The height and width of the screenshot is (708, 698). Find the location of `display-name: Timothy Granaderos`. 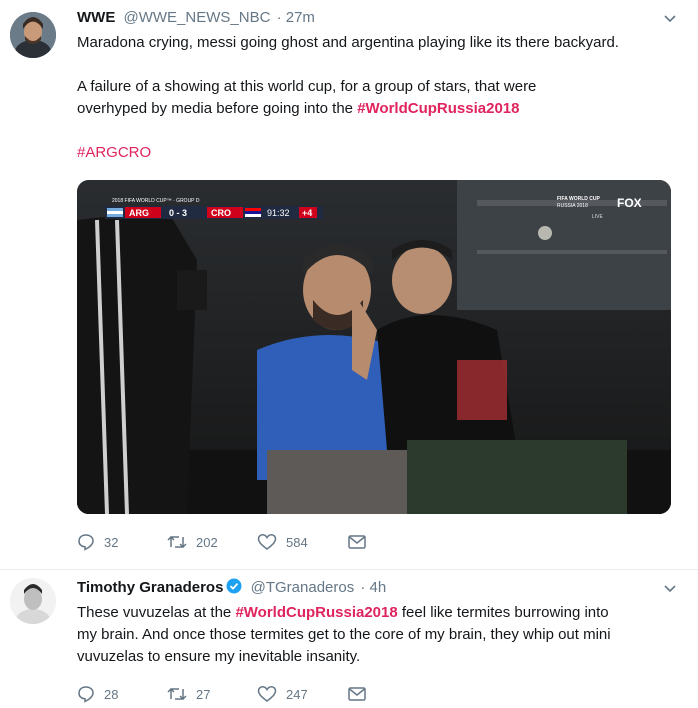

display-name: Timothy Granaderos is located at coordinates (150, 587).